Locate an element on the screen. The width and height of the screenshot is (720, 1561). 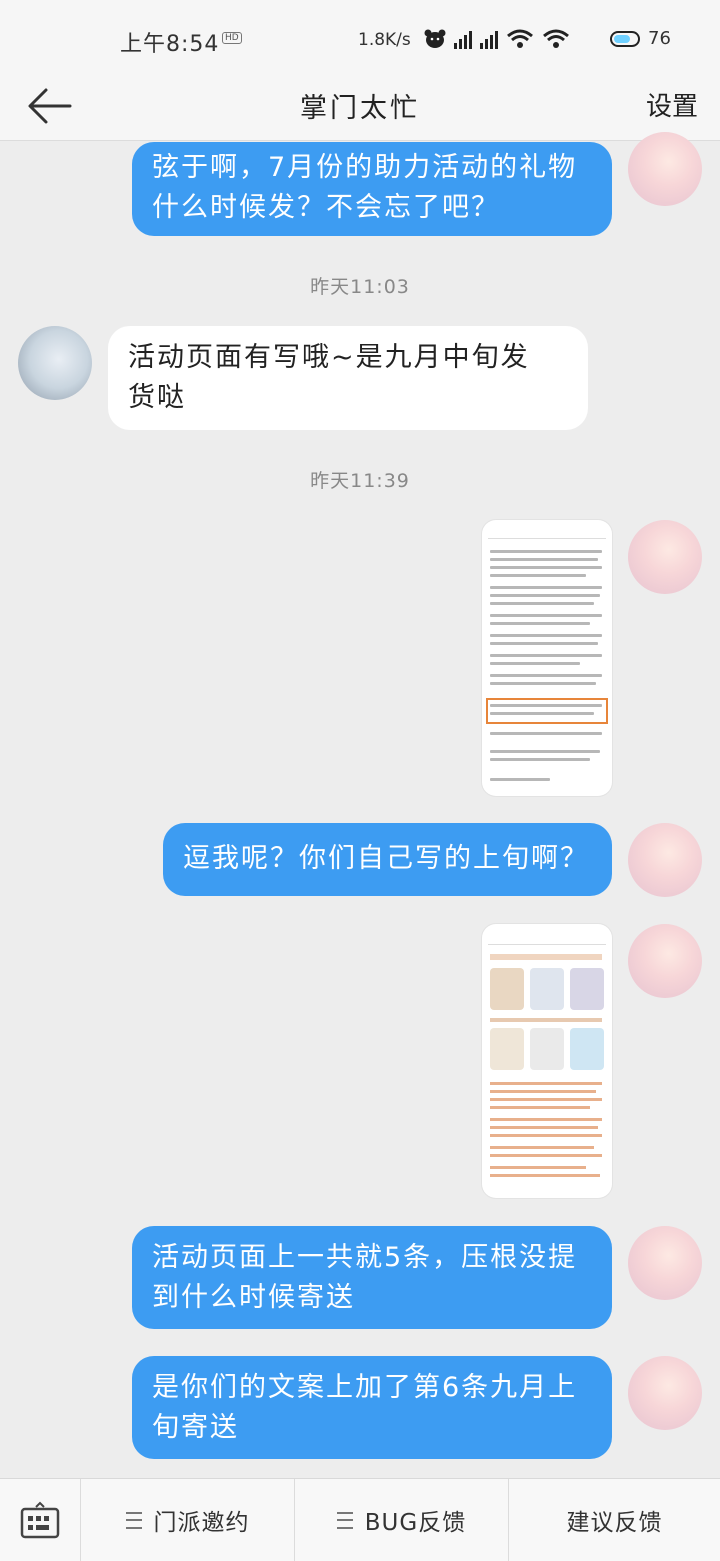
menu-bug-feedback: BUG反馈 is located at coordinates (401, 1520).